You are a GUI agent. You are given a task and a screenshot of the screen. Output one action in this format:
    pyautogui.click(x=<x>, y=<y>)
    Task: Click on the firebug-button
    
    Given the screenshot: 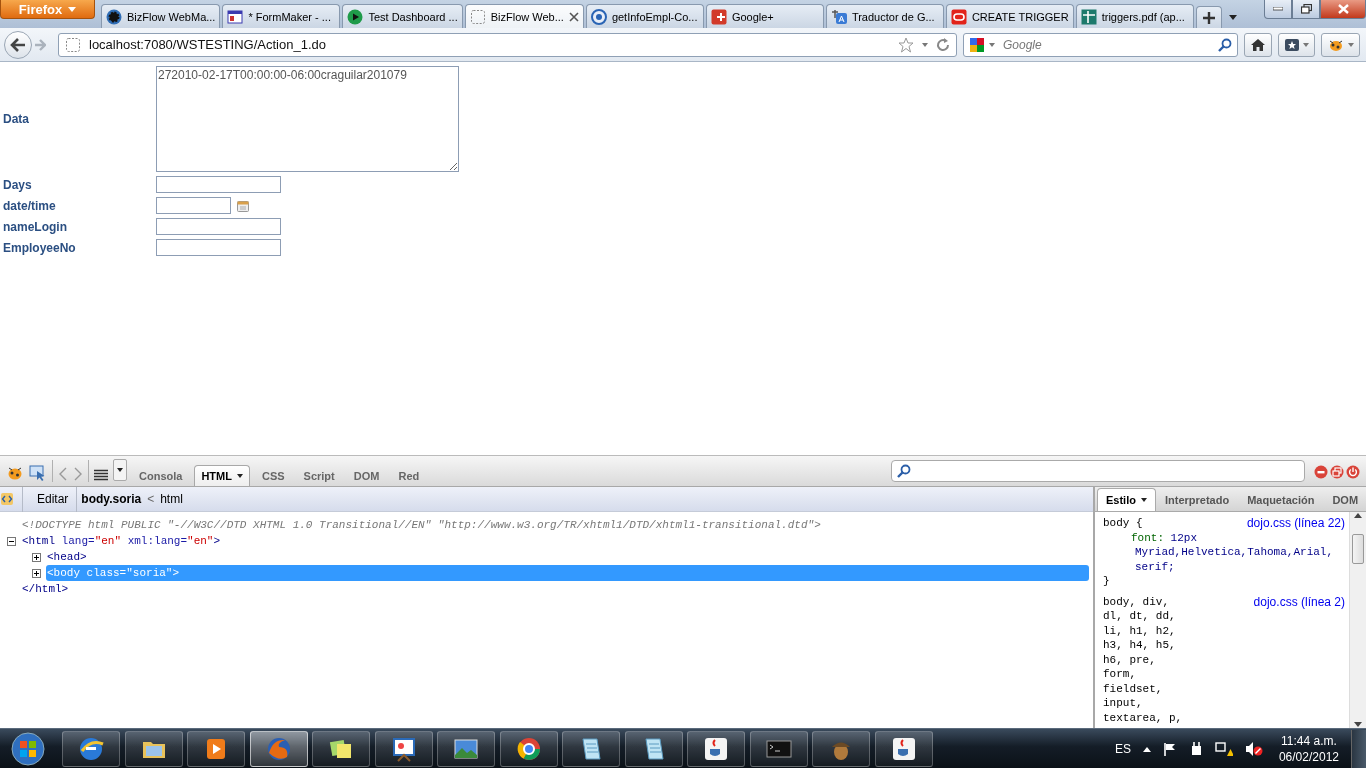 What is the action you would take?
    pyautogui.click(x=1340, y=44)
    